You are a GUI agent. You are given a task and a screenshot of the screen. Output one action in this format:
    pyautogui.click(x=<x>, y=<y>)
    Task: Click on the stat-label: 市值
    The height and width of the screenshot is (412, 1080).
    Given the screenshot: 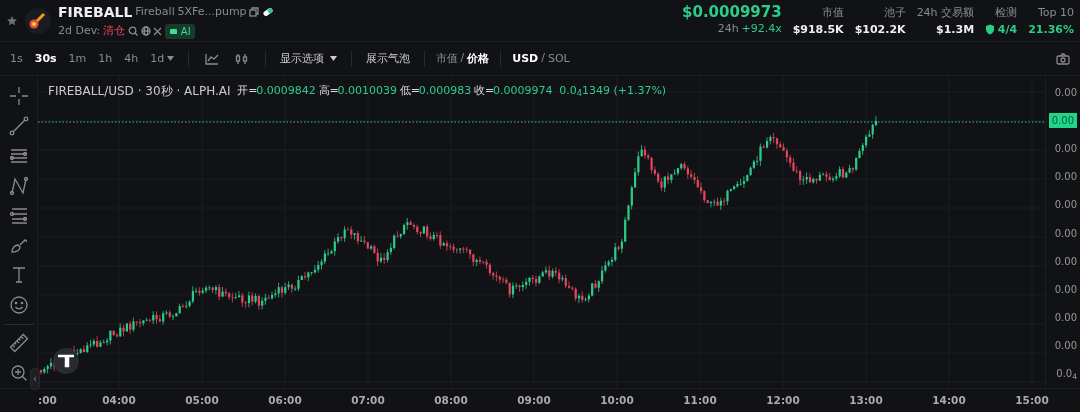 What is the action you would take?
    pyautogui.click(x=832, y=13)
    